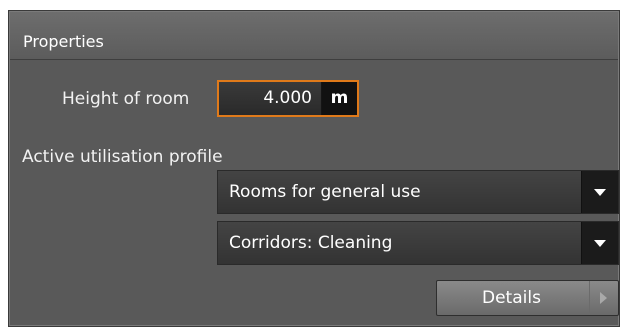 Image resolution: width=622 pixels, height=329 pixels. I want to click on details-button-label: Details, so click(511, 298).